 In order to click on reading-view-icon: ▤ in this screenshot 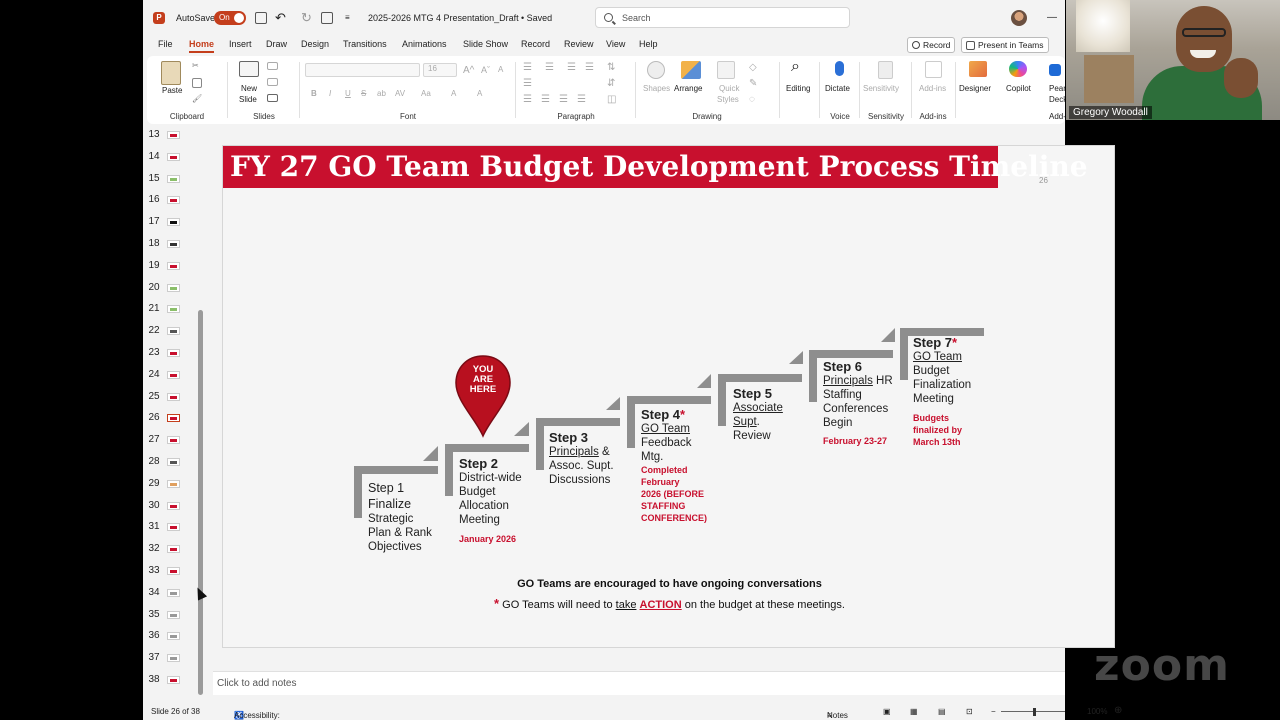, I will do `click(942, 711)`.